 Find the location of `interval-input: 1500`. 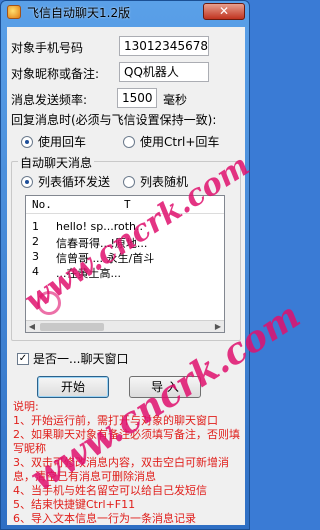

interval-input: 1500 is located at coordinates (137, 98).